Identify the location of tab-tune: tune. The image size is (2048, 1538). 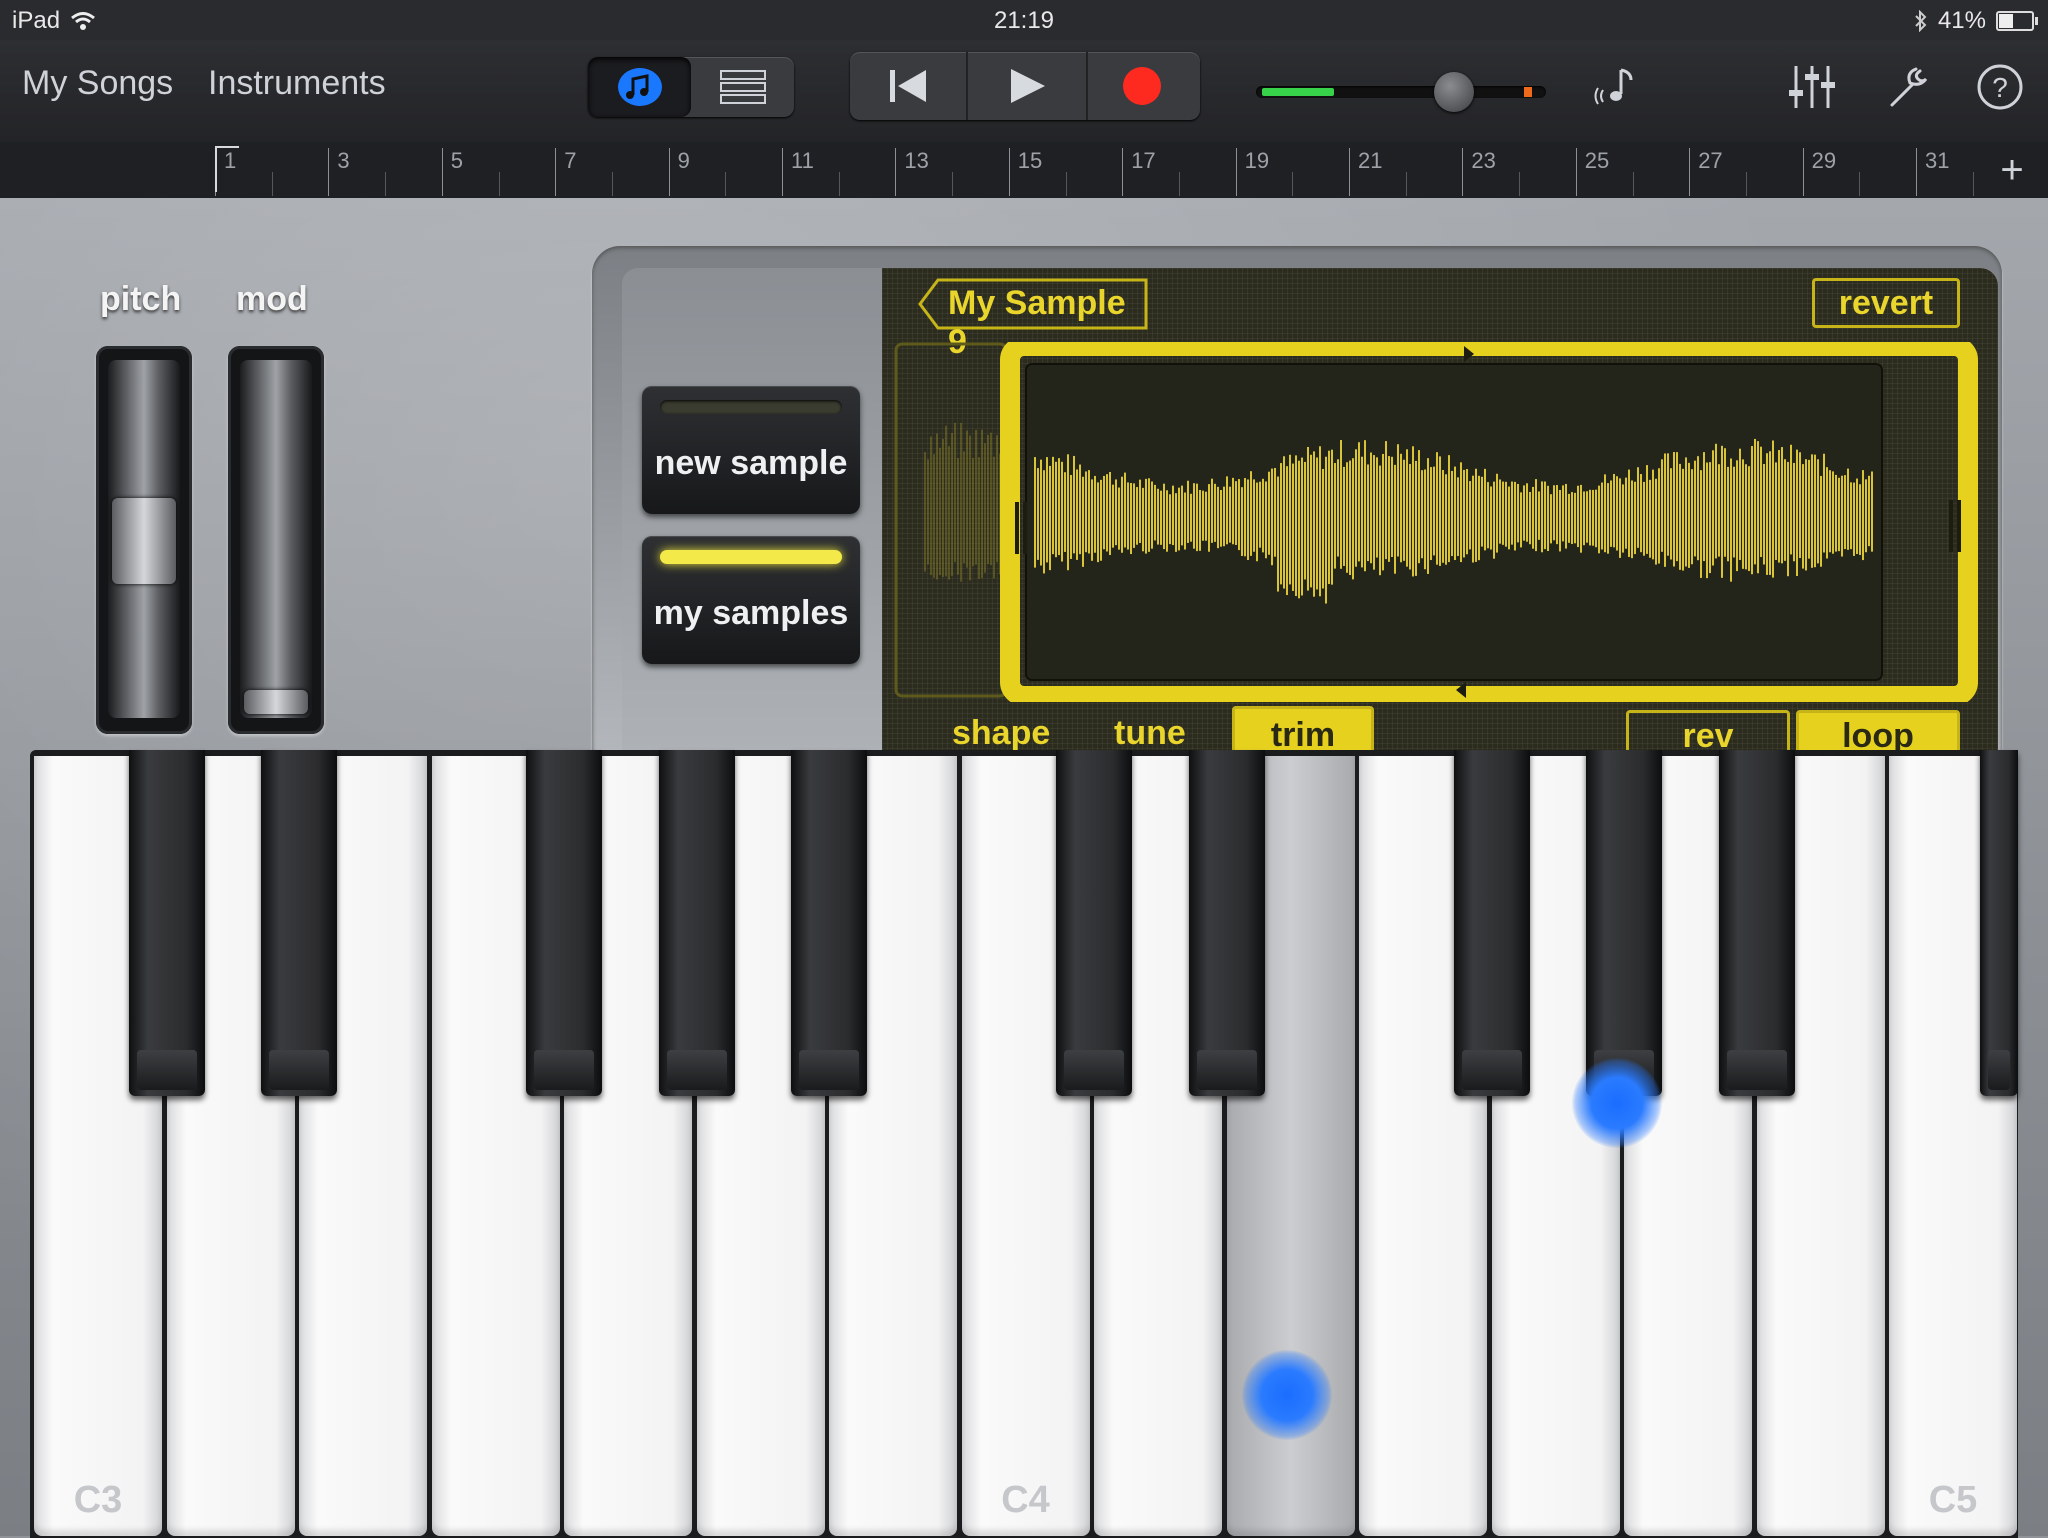
(1150, 733).